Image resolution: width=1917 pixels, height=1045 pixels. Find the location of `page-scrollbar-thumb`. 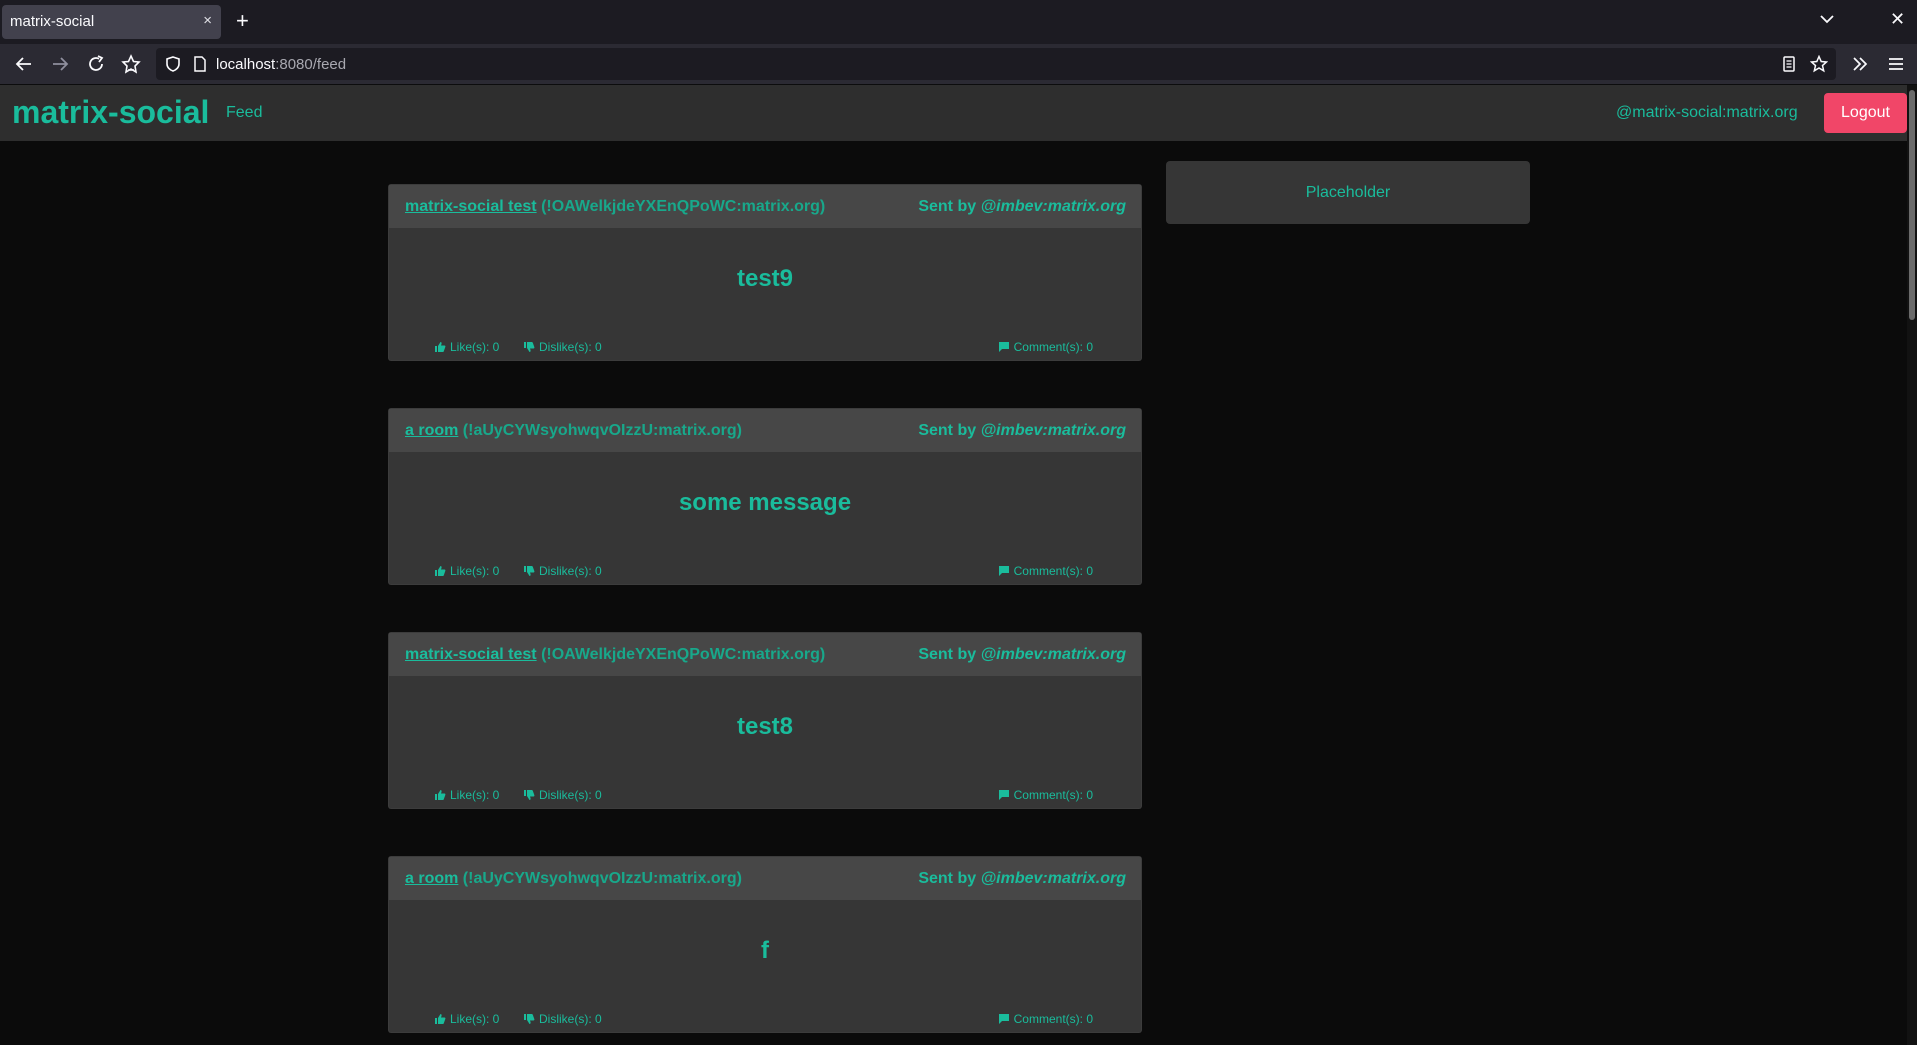

page-scrollbar-thumb is located at coordinates (1912, 205).